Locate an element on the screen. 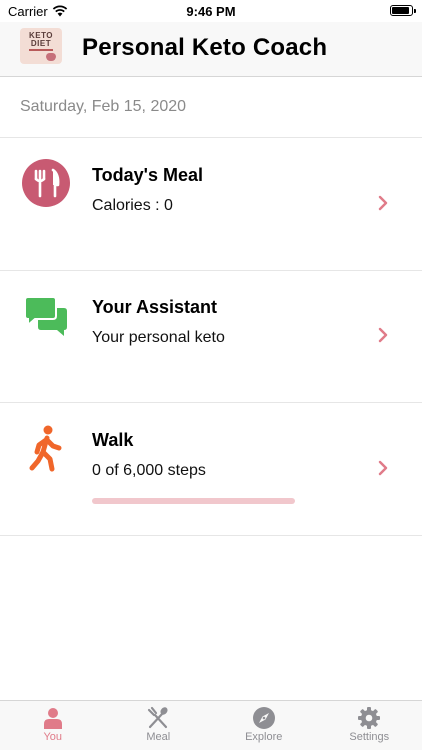 The image size is (422, 750). tab-explore: Explore is located at coordinates (264, 725).